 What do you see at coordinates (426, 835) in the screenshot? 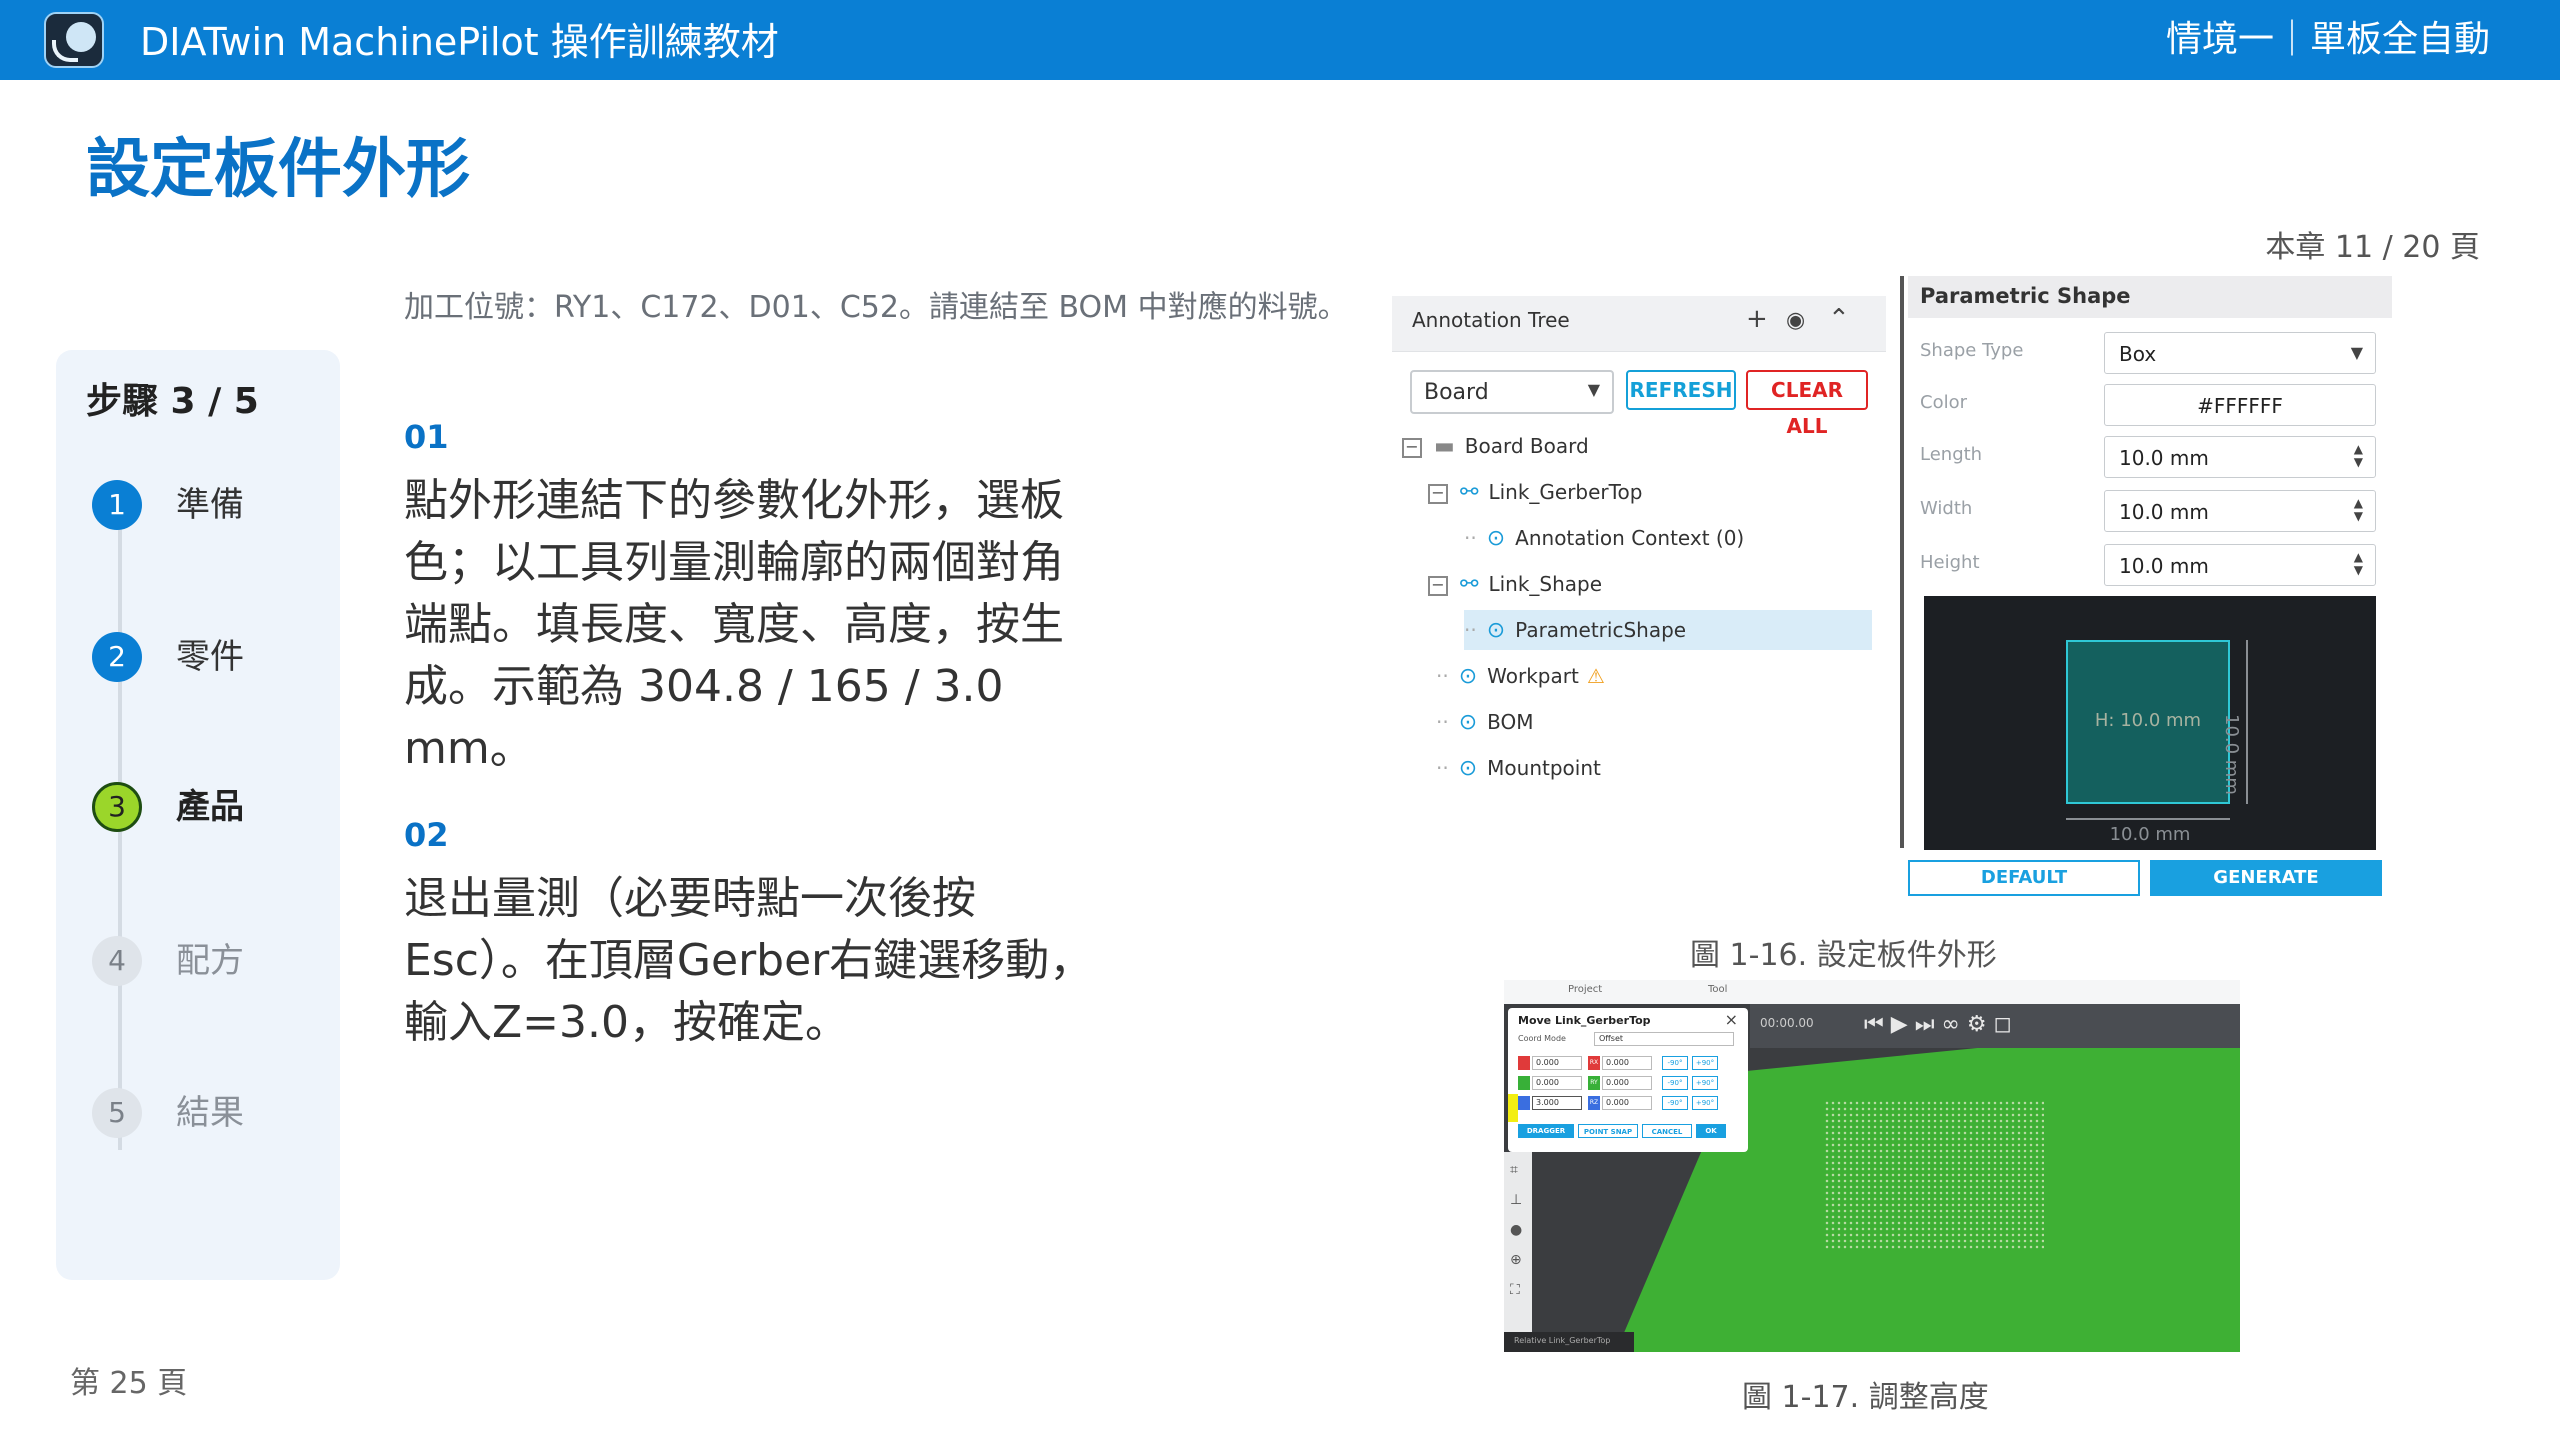
I see `section-number: 02` at bounding box center [426, 835].